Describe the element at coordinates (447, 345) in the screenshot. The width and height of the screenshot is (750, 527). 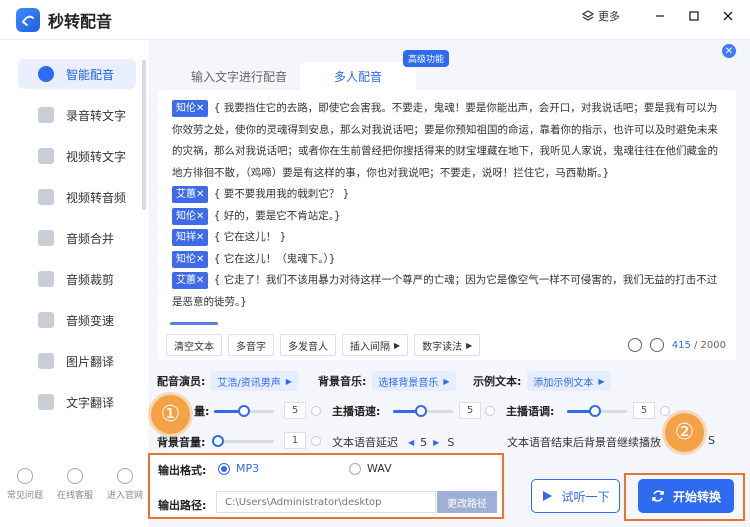
I see `number-reading-button: 数字读法 ▶` at that location.